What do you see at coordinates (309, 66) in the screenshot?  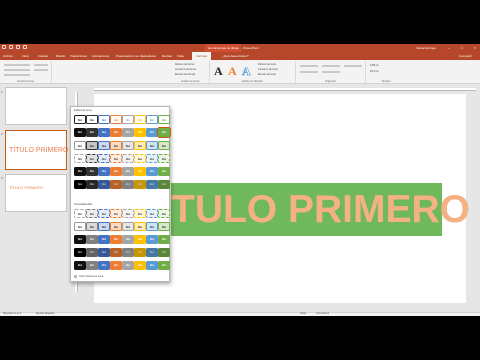 I see `bring-forward-button` at bounding box center [309, 66].